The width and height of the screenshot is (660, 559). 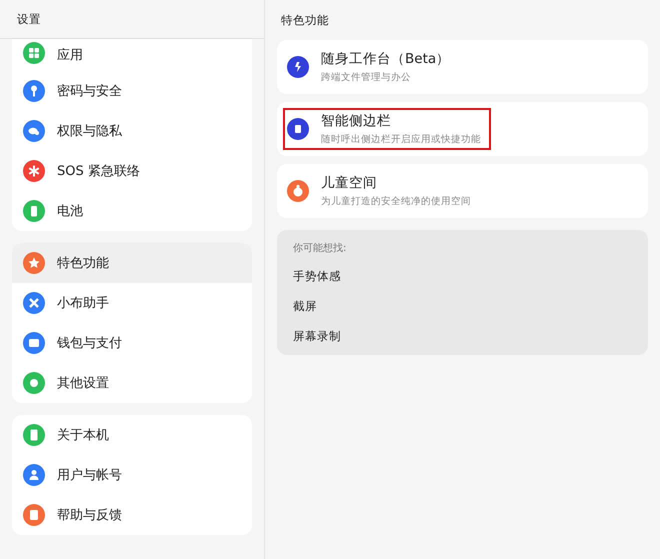 What do you see at coordinates (132, 343) in the screenshot?
I see `sidebar-item: 钱包与支付` at bounding box center [132, 343].